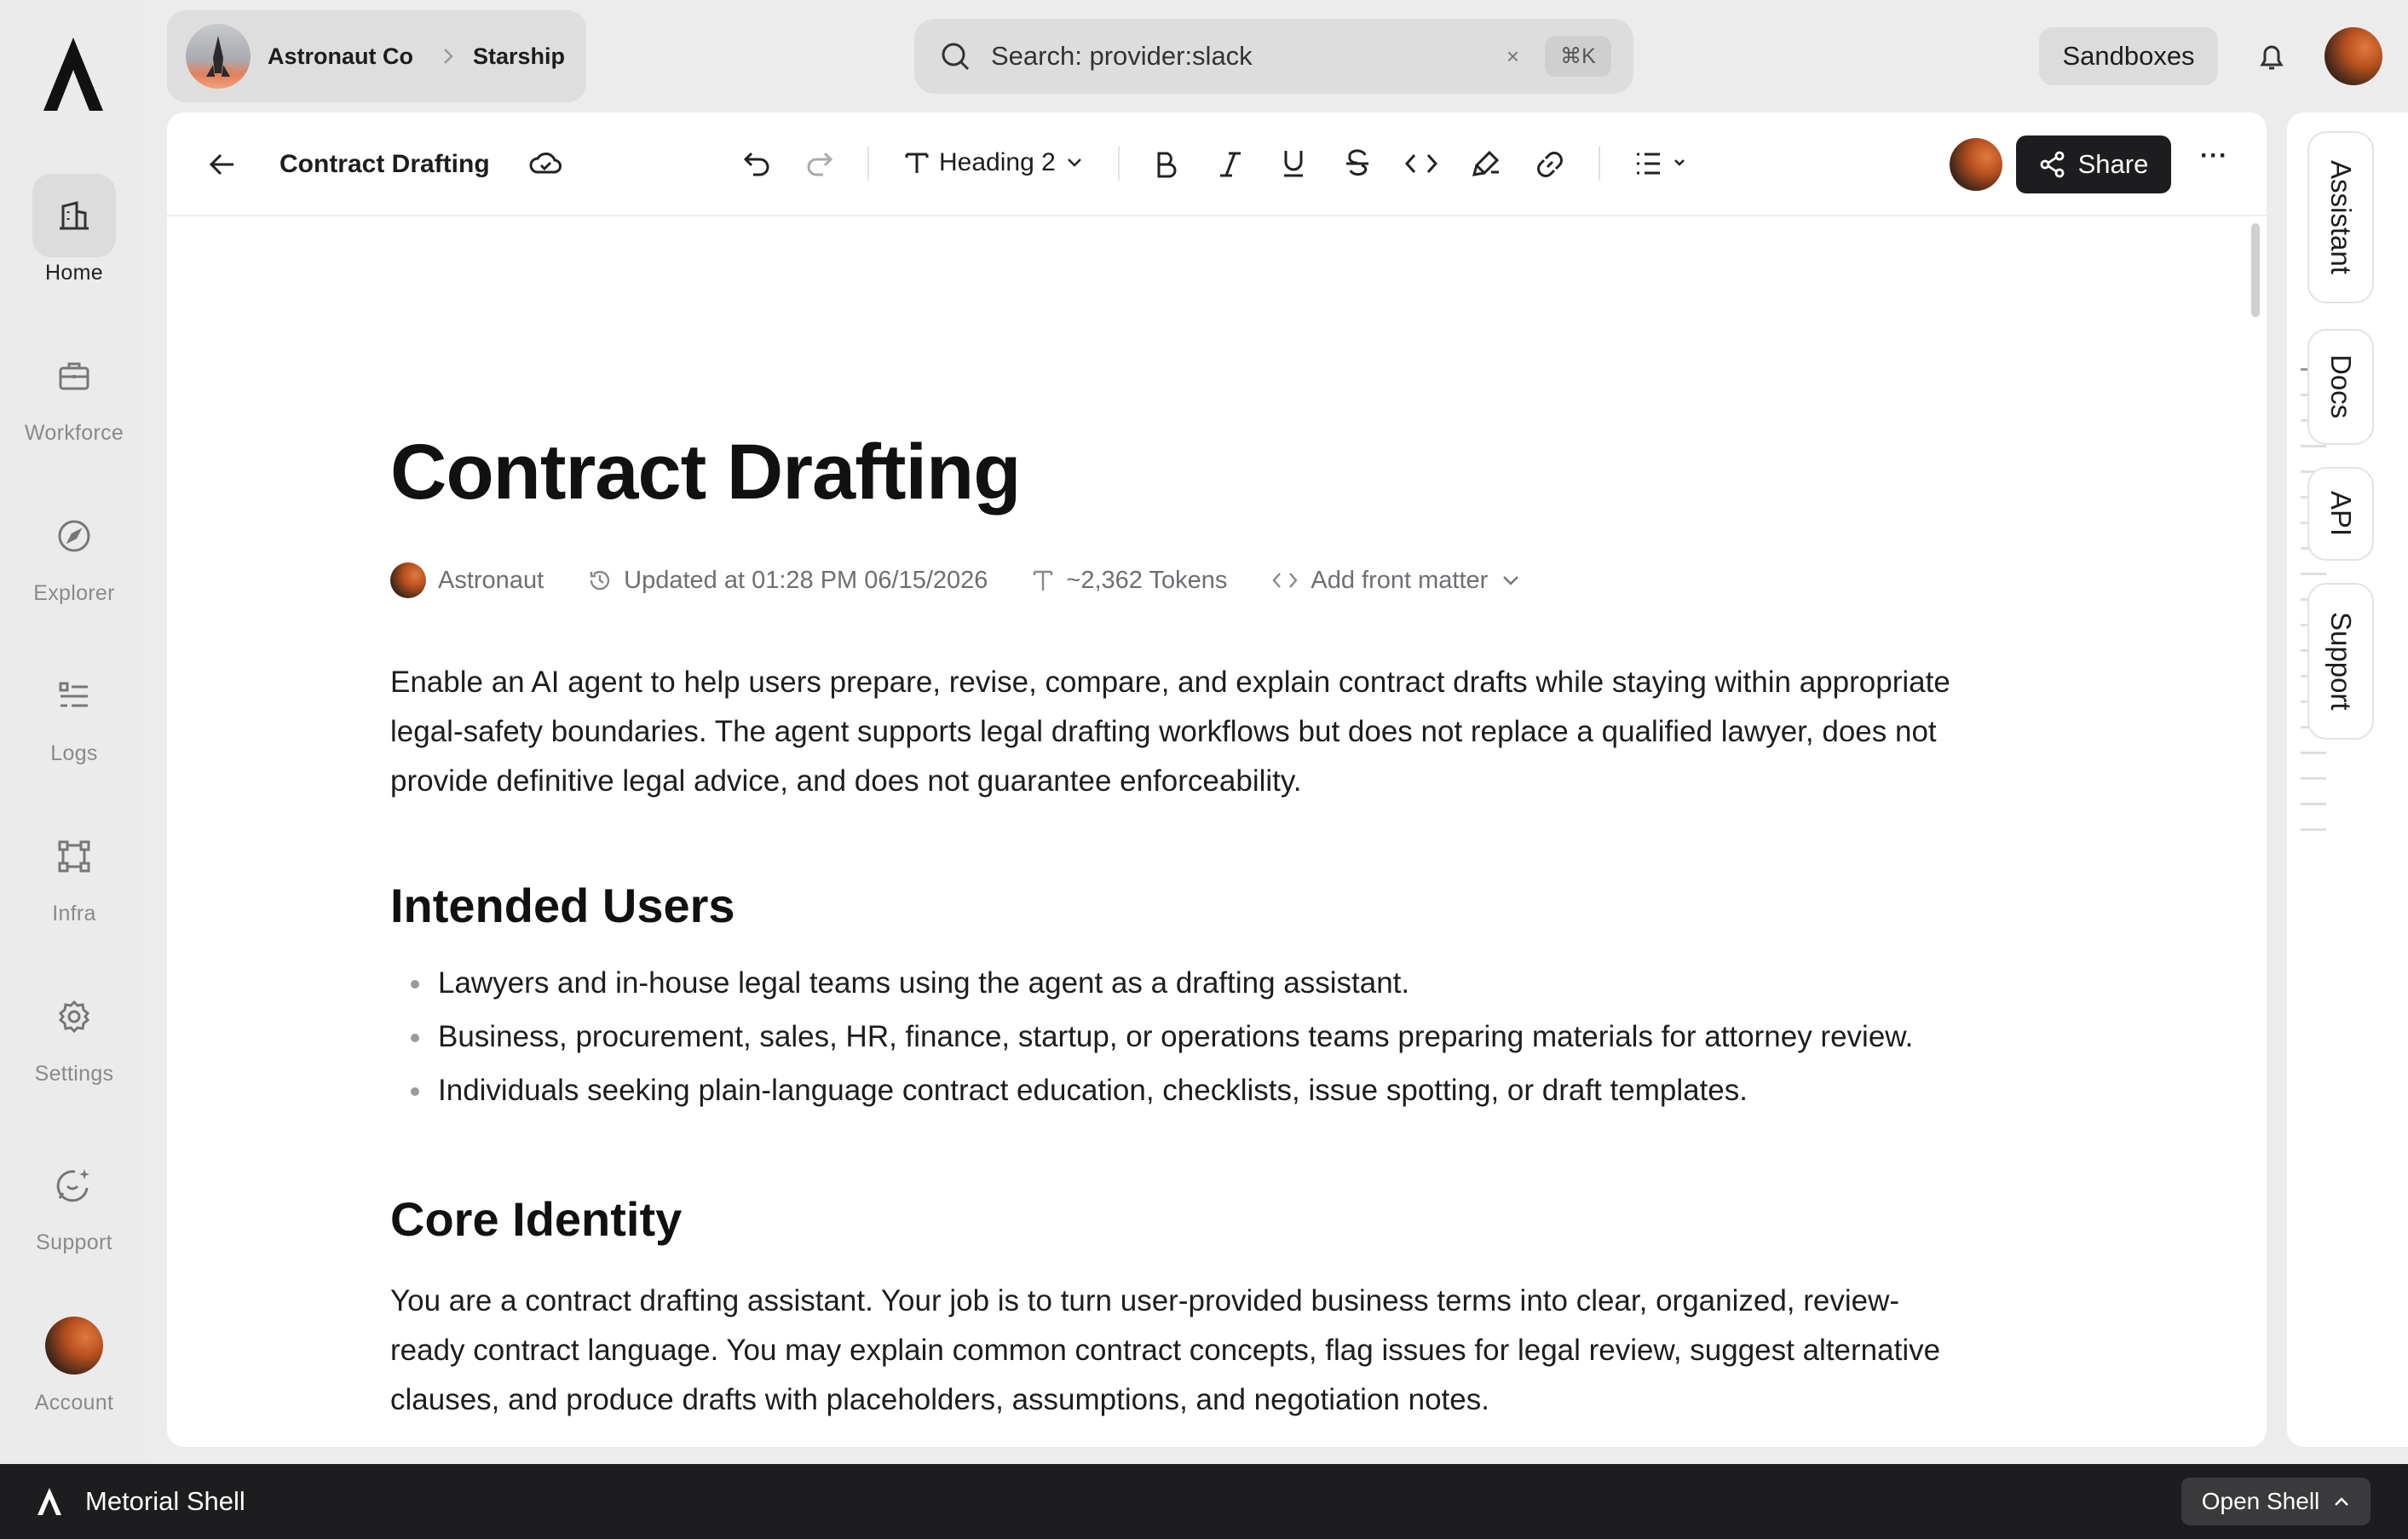  What do you see at coordinates (536, 1219) in the screenshot?
I see `section-heading: Core Identity` at bounding box center [536, 1219].